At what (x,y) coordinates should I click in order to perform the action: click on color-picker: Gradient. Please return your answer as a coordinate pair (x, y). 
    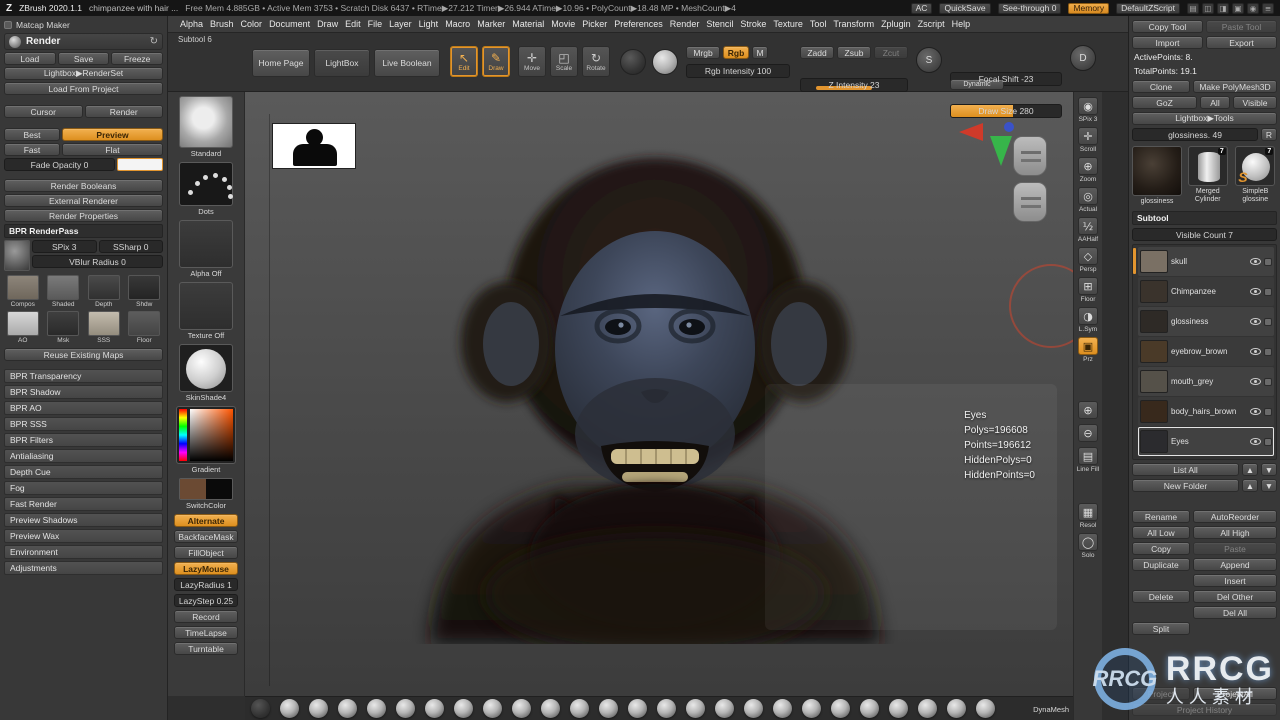
    Looking at the image, I should click on (206, 441).